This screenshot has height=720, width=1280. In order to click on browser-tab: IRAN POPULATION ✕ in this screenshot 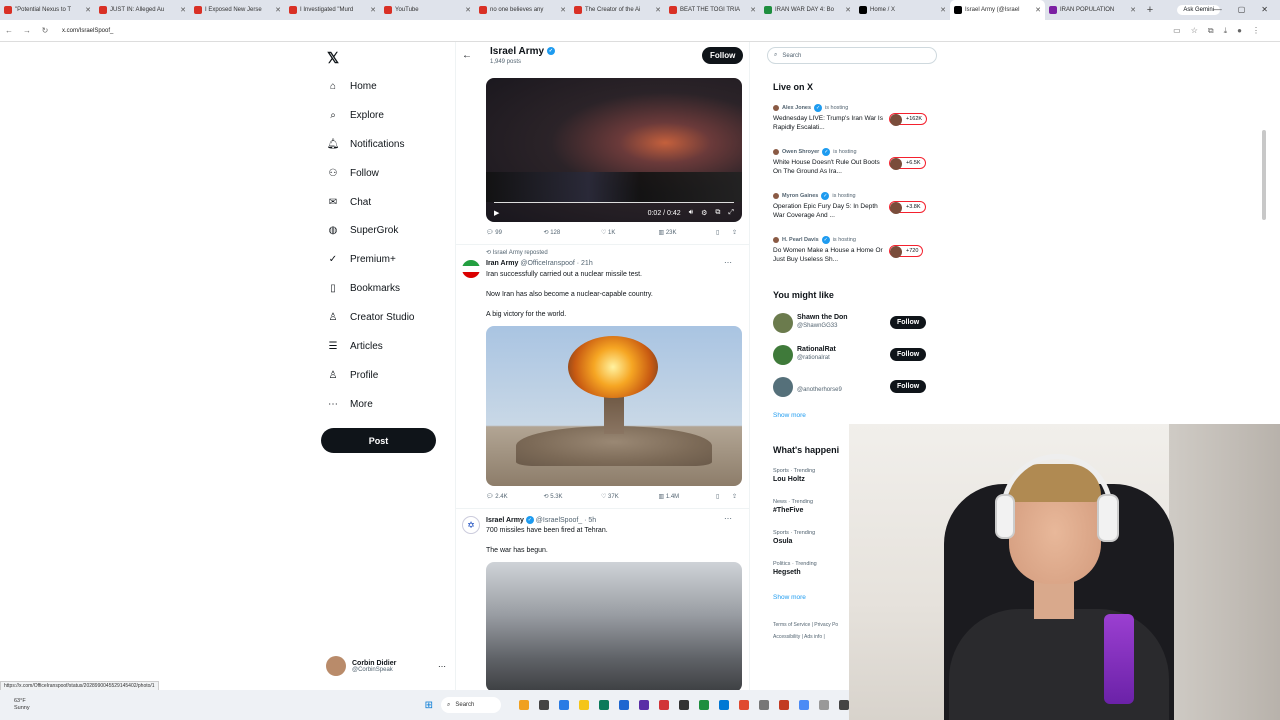, I will do `click(1092, 10)`.